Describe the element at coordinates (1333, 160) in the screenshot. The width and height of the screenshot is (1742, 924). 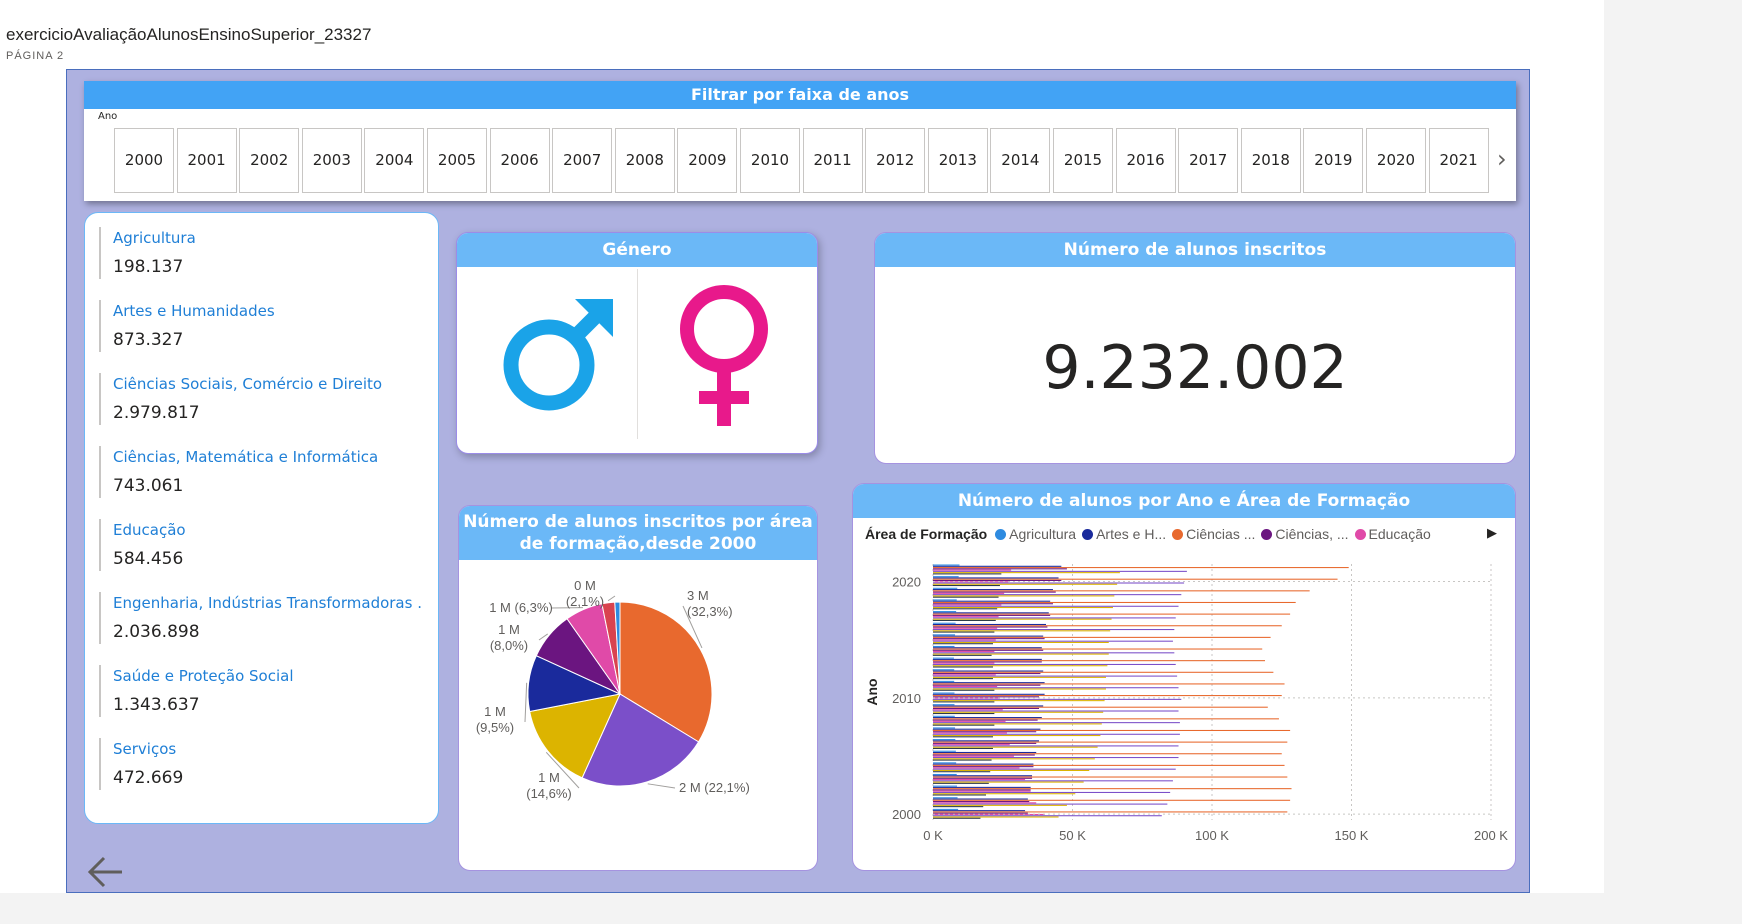
I see `year-button: 2019` at that location.